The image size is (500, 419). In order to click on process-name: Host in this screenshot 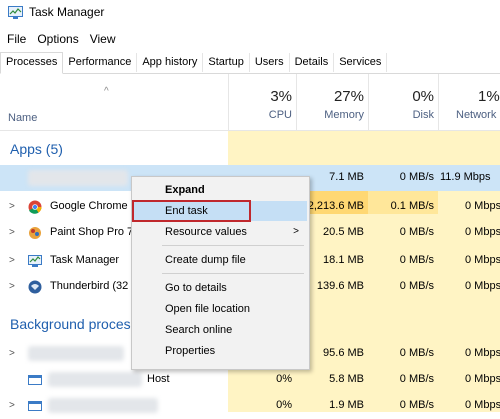, I will do `click(158, 379)`.